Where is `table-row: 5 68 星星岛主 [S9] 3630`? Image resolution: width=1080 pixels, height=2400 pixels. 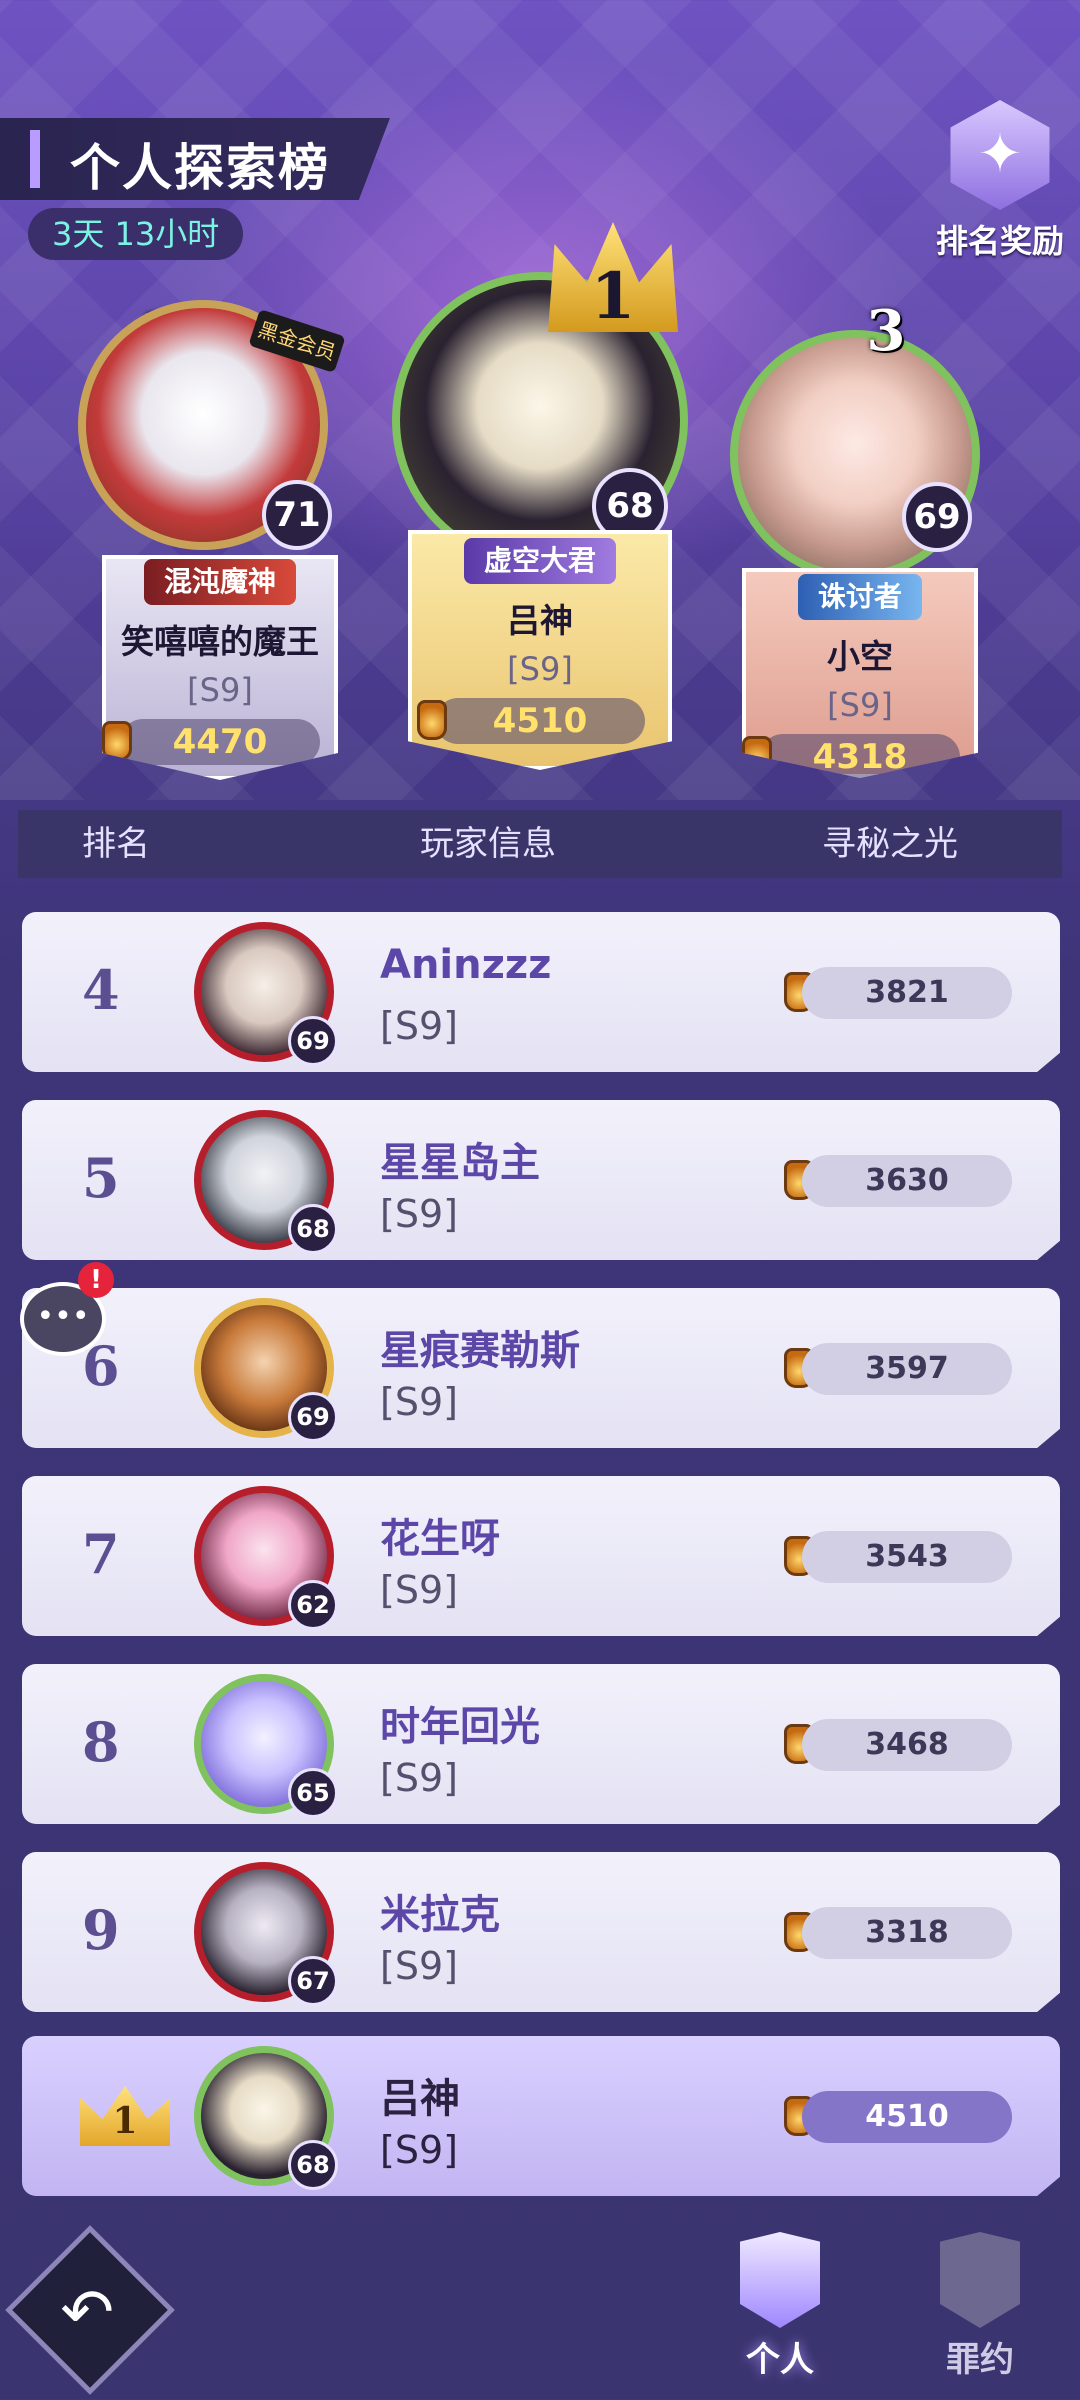
table-row: 5 68 星星岛主 [S9] 3630 is located at coordinates (541, 1180).